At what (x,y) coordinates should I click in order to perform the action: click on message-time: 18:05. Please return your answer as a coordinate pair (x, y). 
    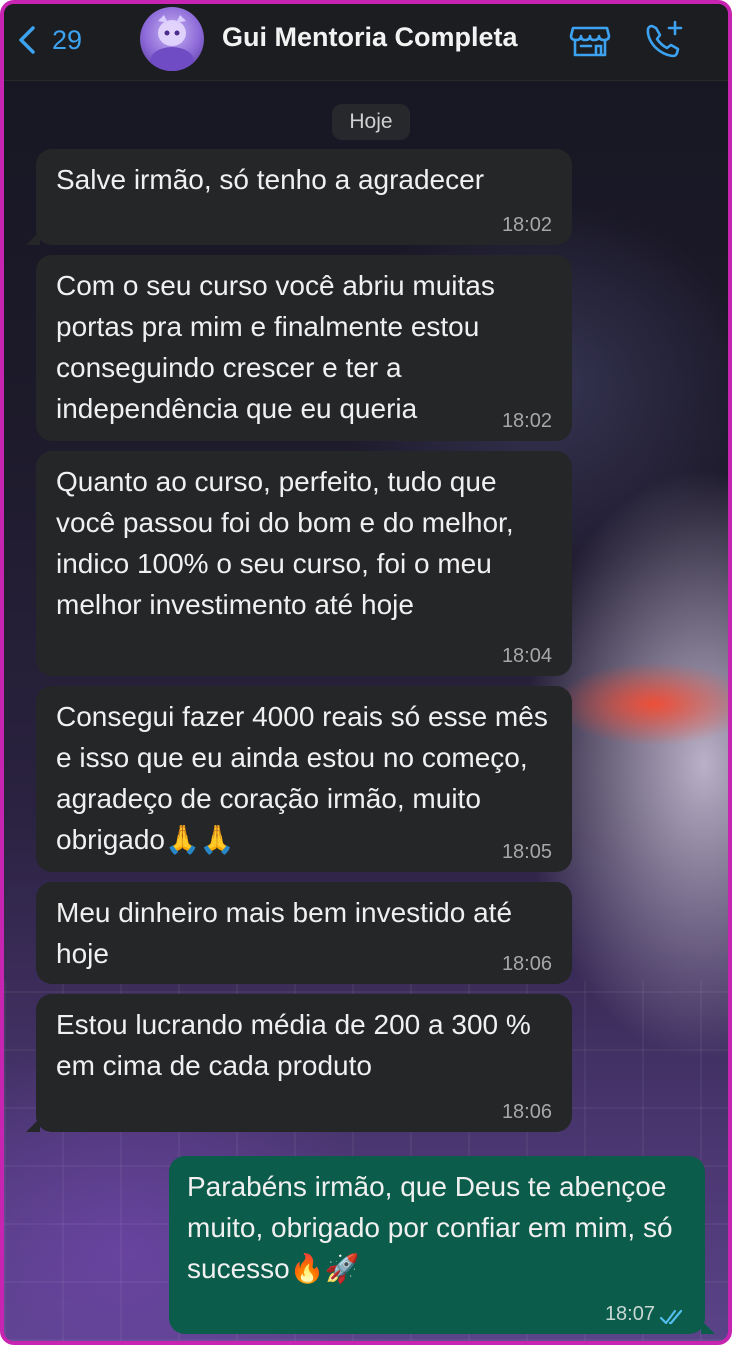
    Looking at the image, I should click on (526, 852).